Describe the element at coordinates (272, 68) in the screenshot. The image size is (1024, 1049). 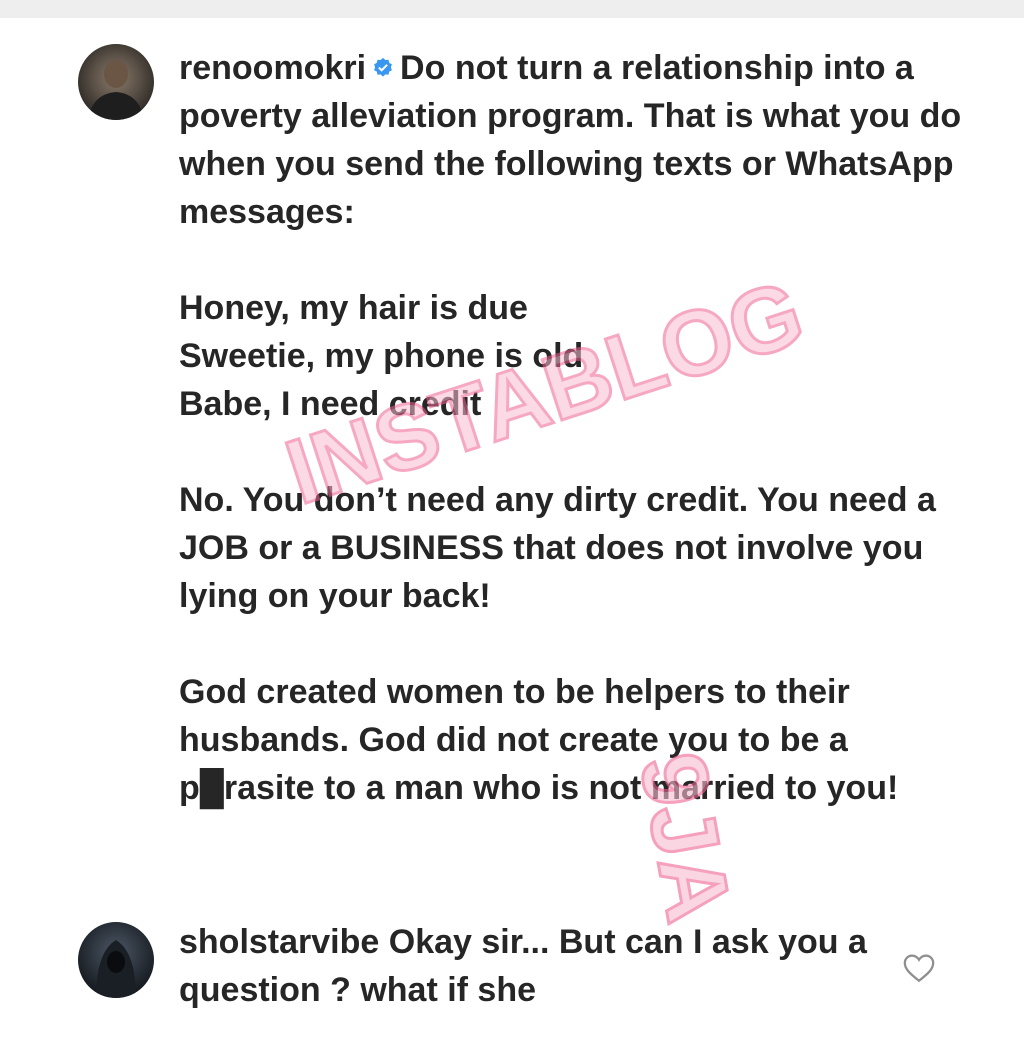
I see `comment-username: renoomokri` at that location.